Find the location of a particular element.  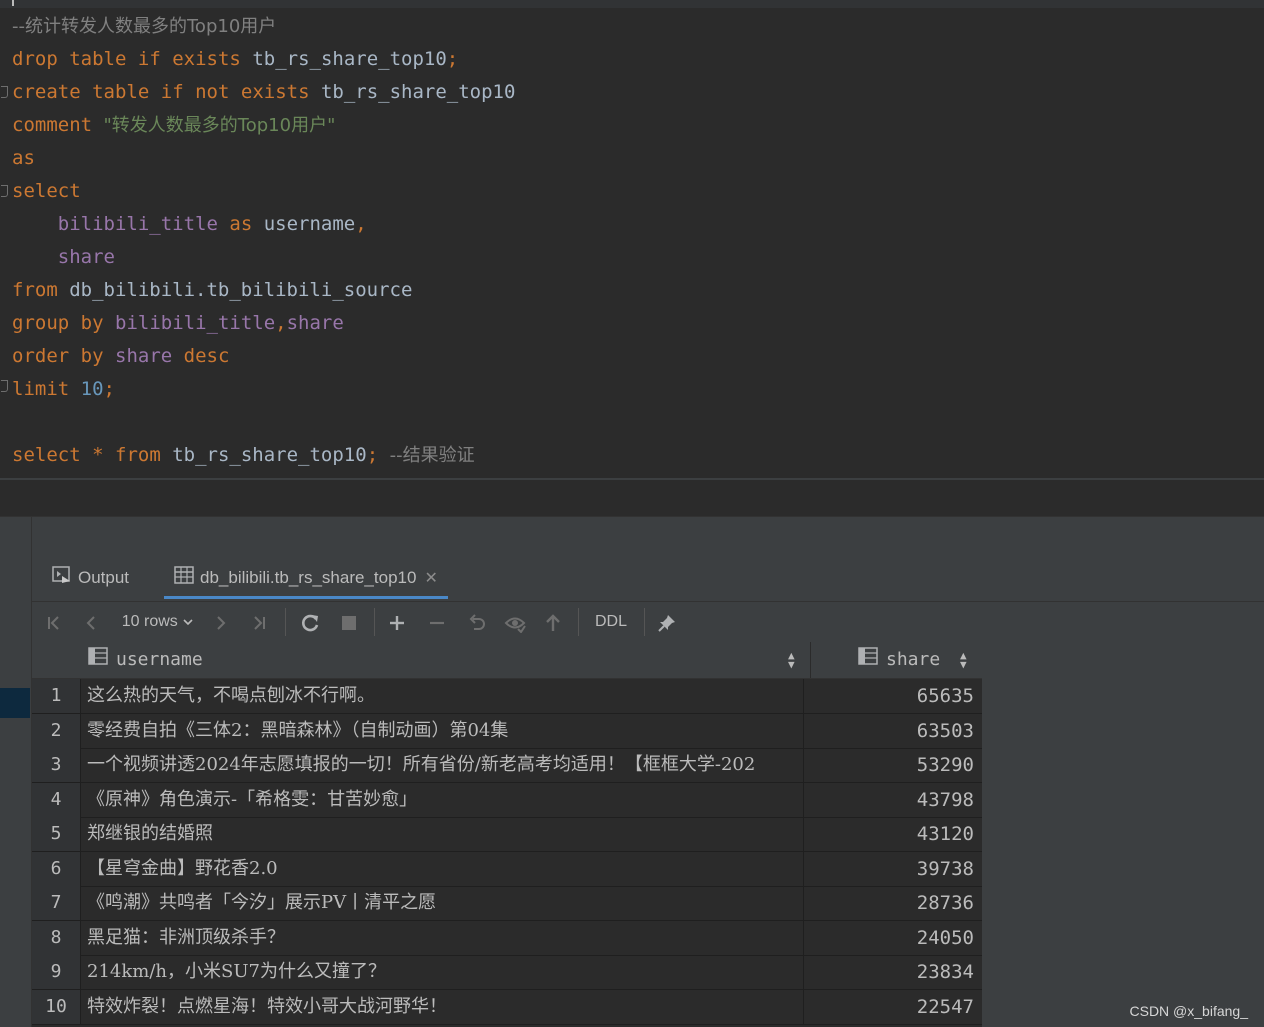

column-header-label: username is located at coordinates (159, 659).